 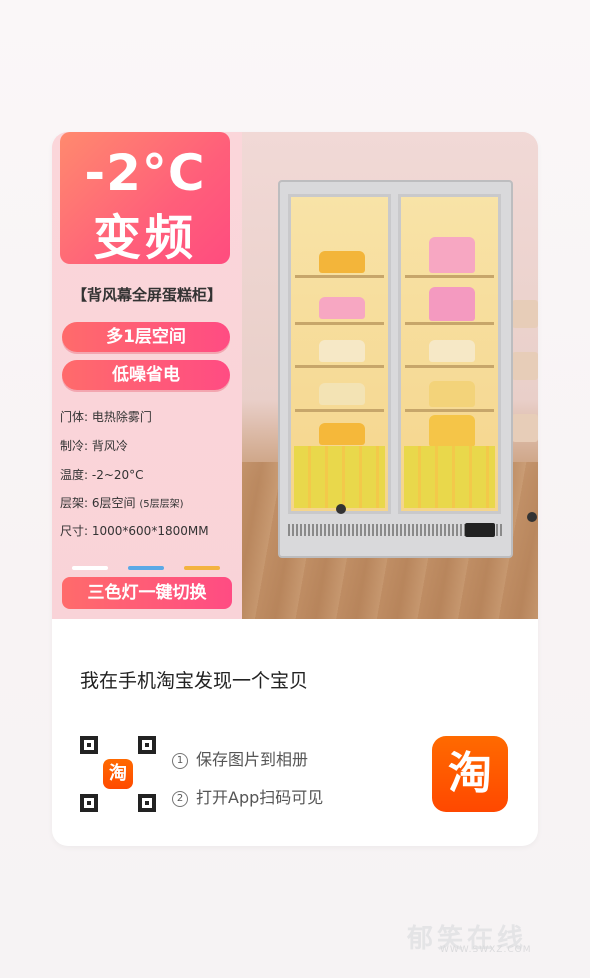 I want to click on light-color-blue, so click(x=146, y=568).